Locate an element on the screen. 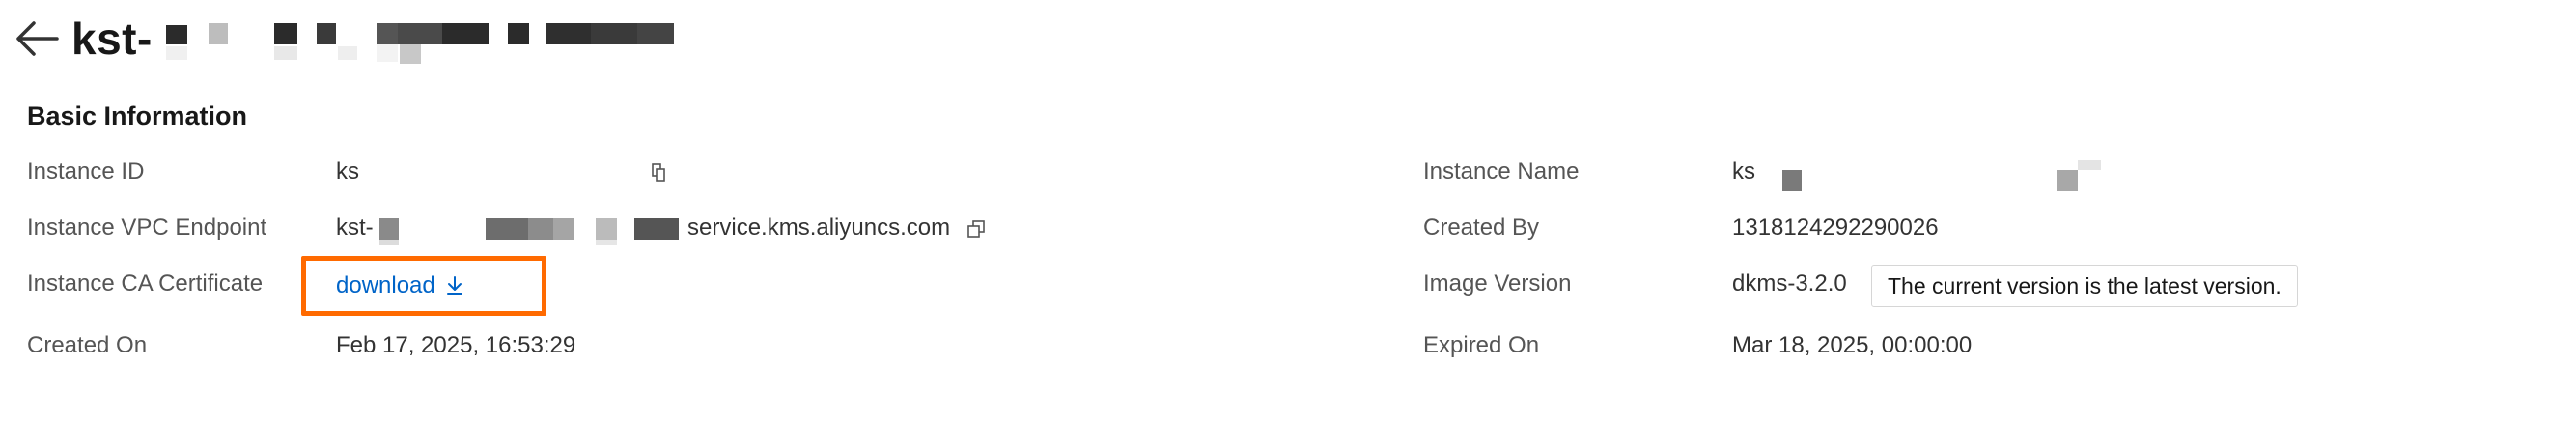 This screenshot has width=2576, height=423. page-header: kst- is located at coordinates (83, 39).